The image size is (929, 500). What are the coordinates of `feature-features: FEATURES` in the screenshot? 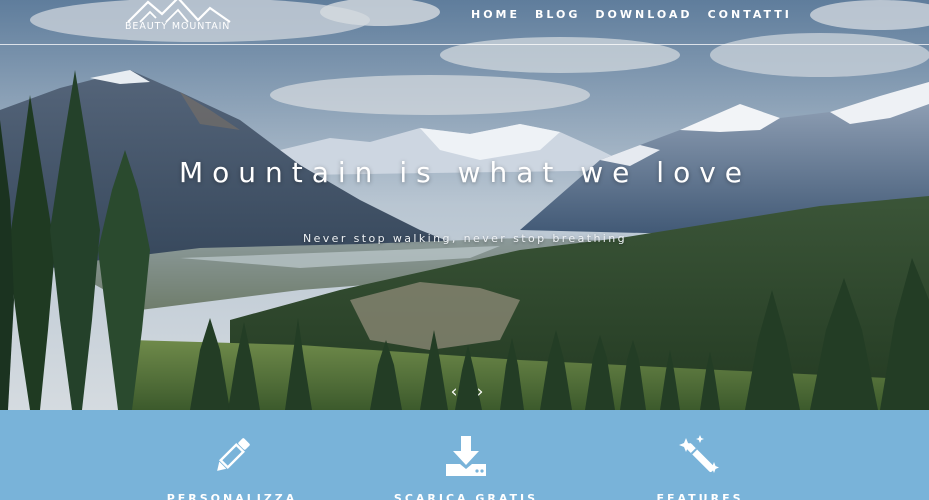 It's located at (700, 455).